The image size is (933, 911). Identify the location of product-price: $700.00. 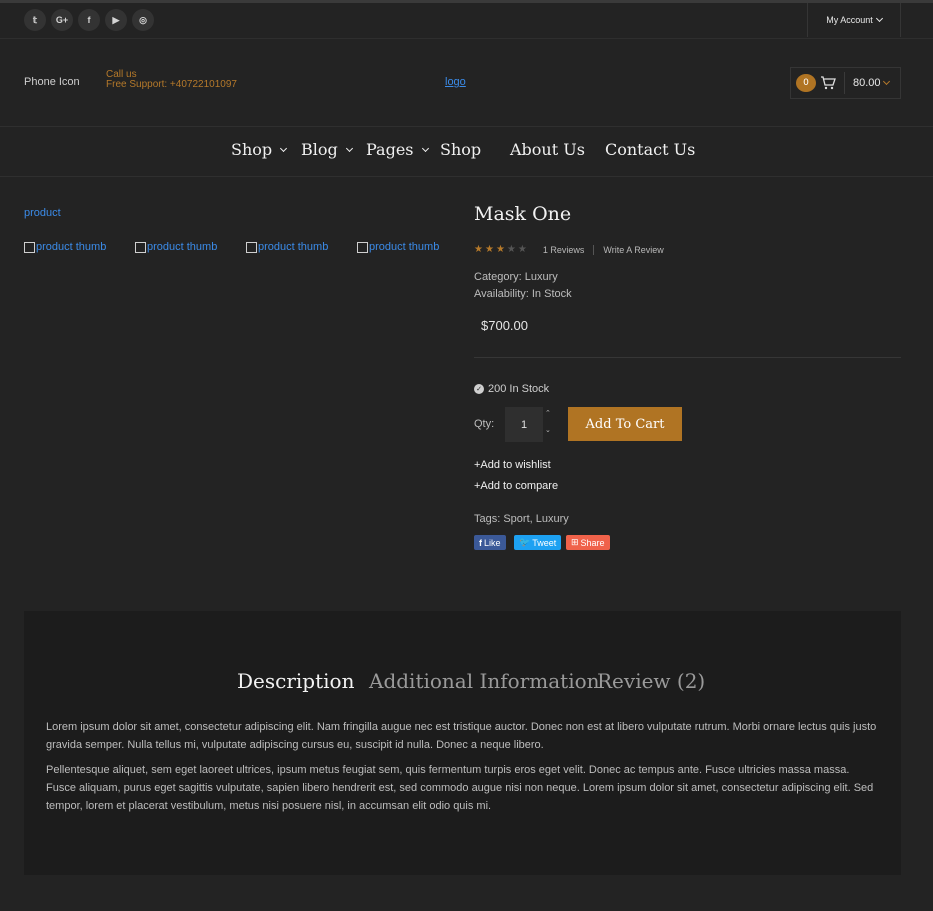
(504, 325).